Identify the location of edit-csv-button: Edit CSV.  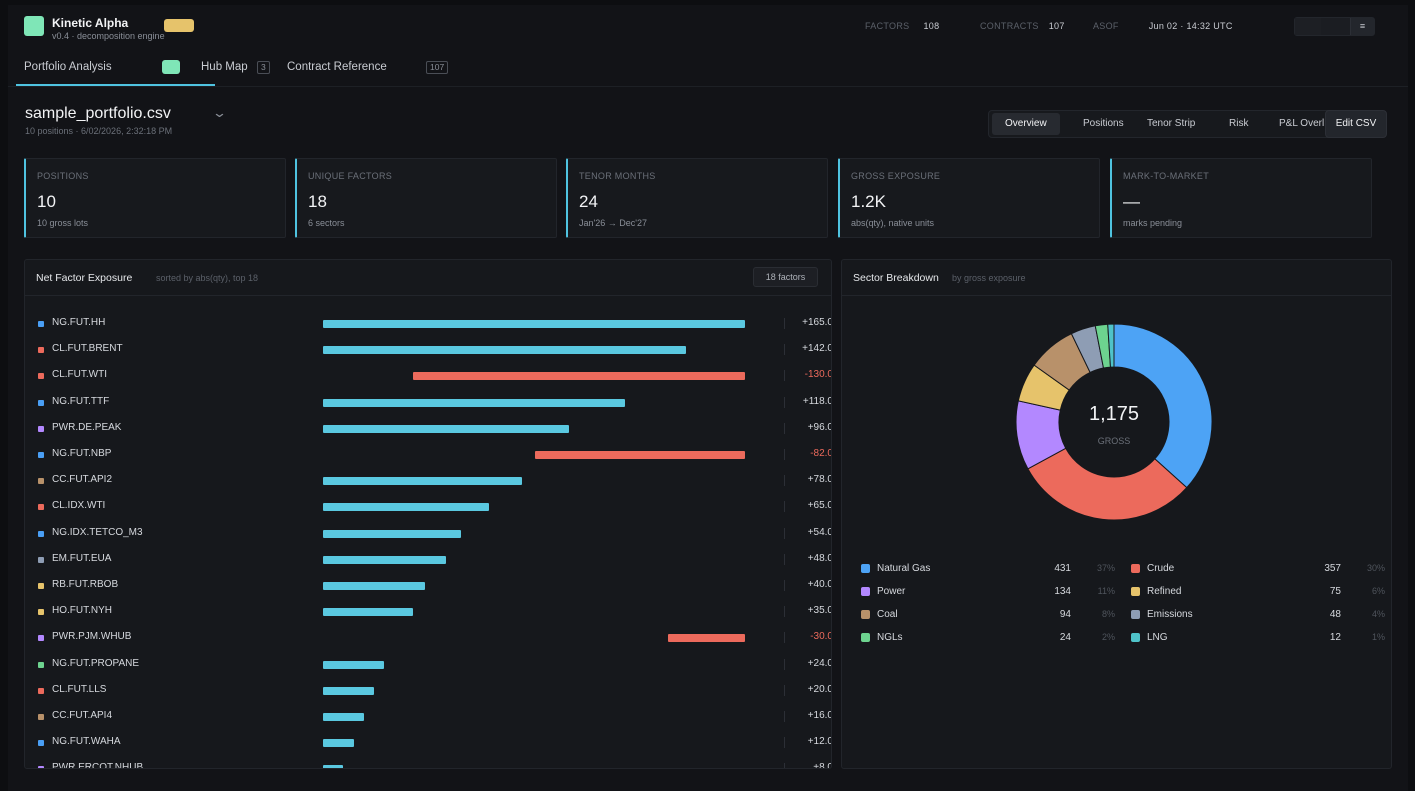
(1356, 124).